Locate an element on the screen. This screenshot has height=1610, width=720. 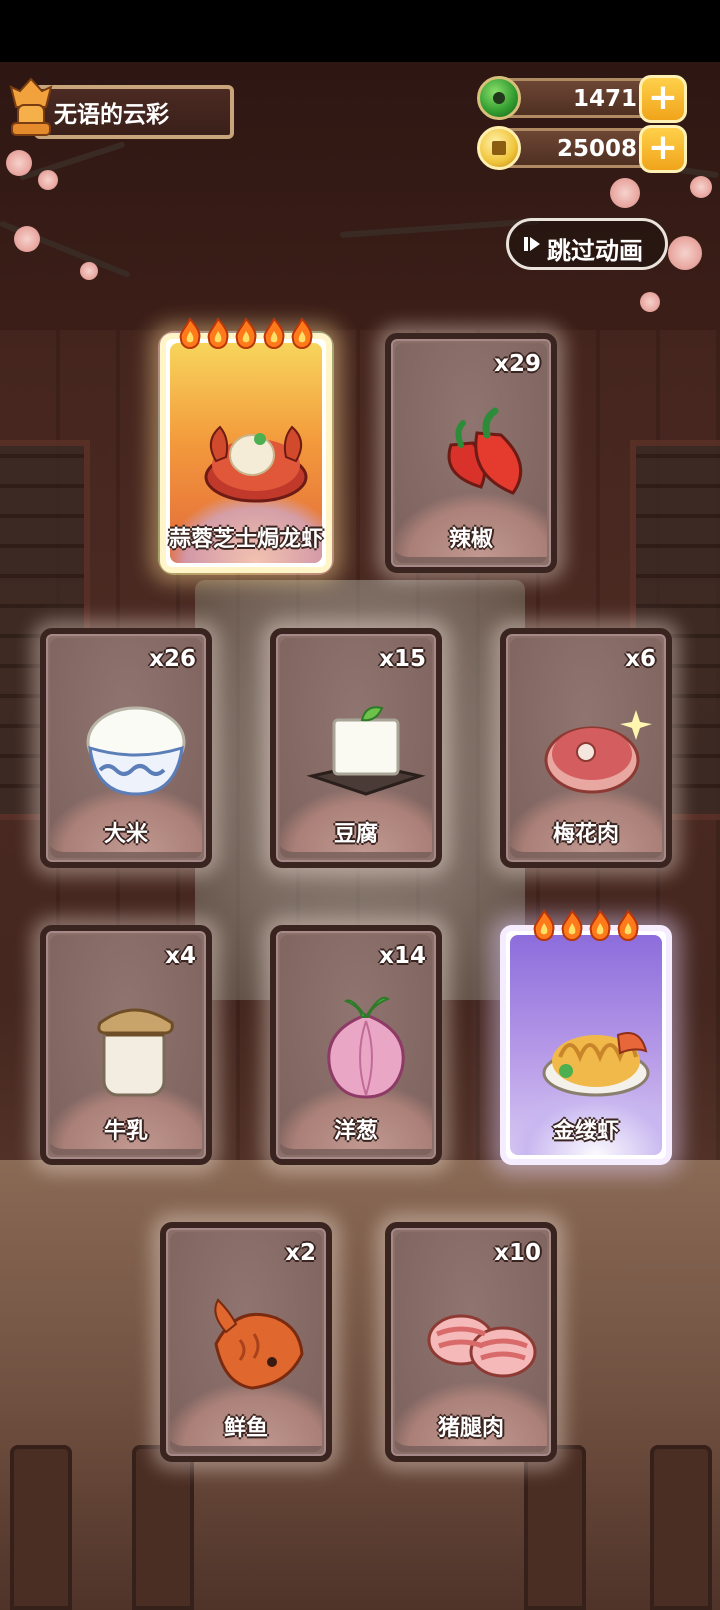
rice-bowl-icon is located at coordinates (136, 751).